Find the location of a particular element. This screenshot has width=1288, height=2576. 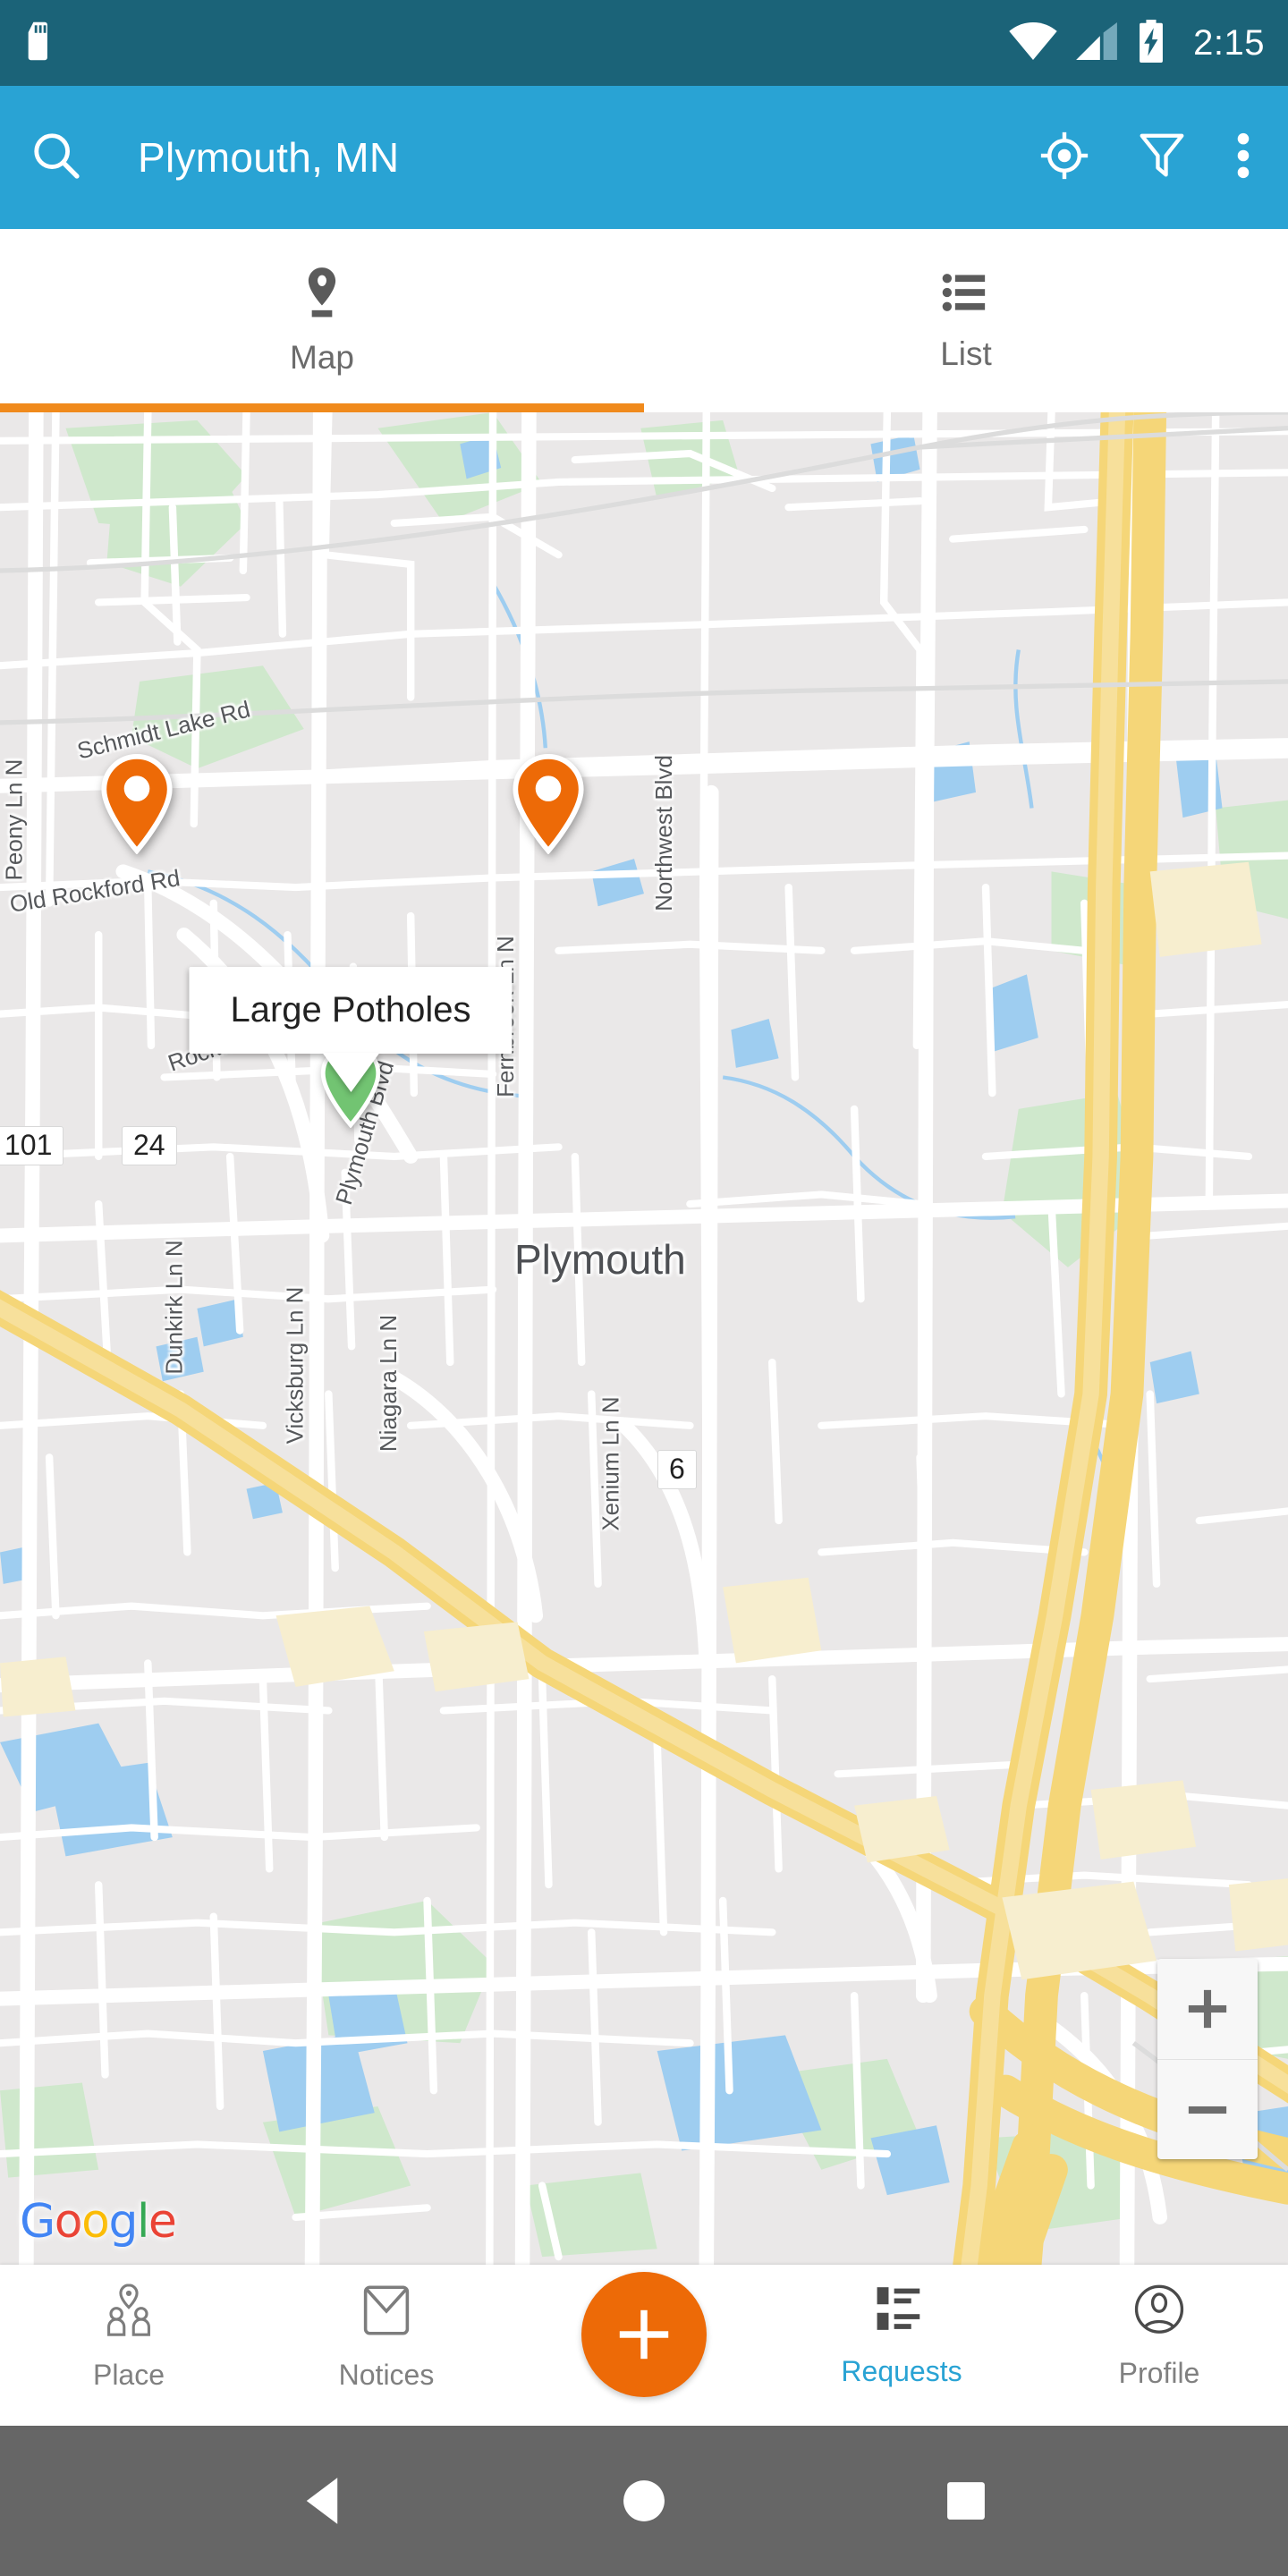

tab-selected-indicator is located at coordinates (322, 407).